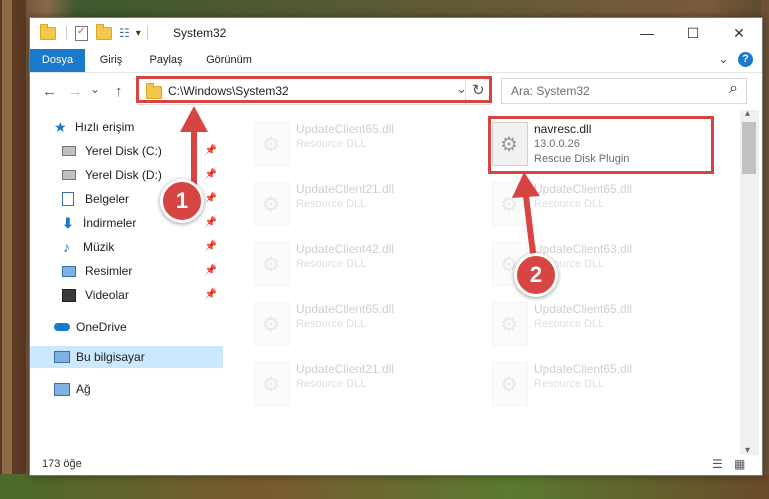 Image resolution: width=769 pixels, height=499 pixels. What do you see at coordinates (530, 229) in the screenshot?
I see `arrow-2-shaft` at bounding box center [530, 229].